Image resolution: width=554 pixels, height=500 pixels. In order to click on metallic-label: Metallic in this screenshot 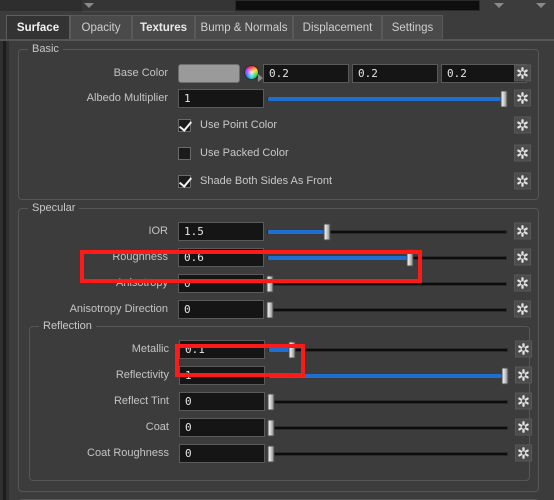, I will do `click(150, 349)`.